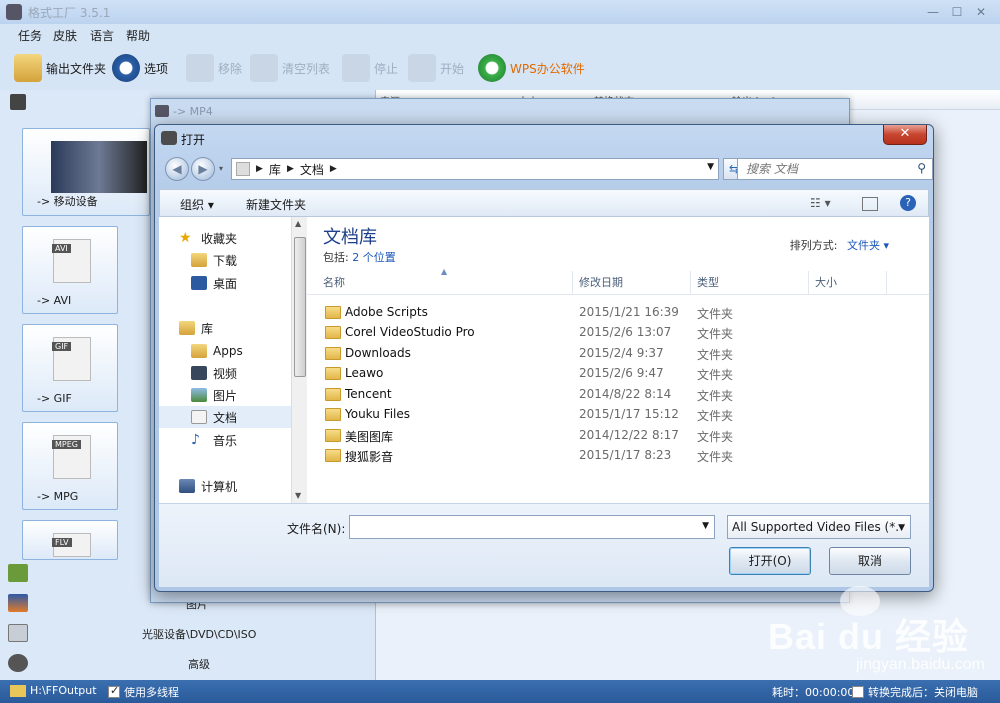  What do you see at coordinates (370, 68) in the screenshot?
I see `stop-button: 停止` at bounding box center [370, 68].